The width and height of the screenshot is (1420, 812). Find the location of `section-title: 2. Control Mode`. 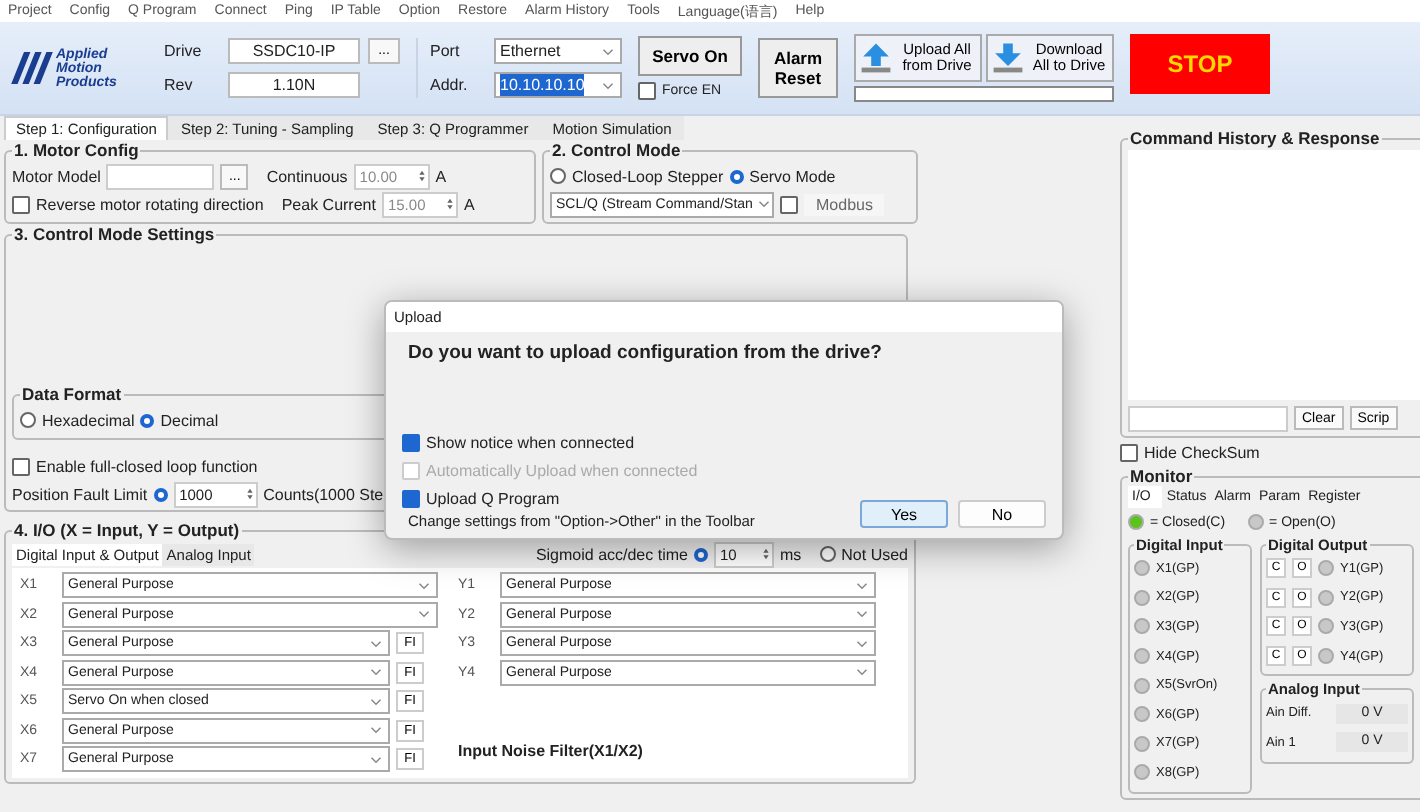

section-title: 2. Control Mode is located at coordinates (616, 150).